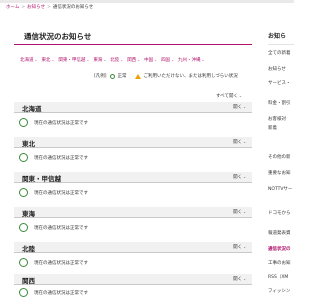  I want to click on region-header: 東海 開く⌄, so click(133, 212).